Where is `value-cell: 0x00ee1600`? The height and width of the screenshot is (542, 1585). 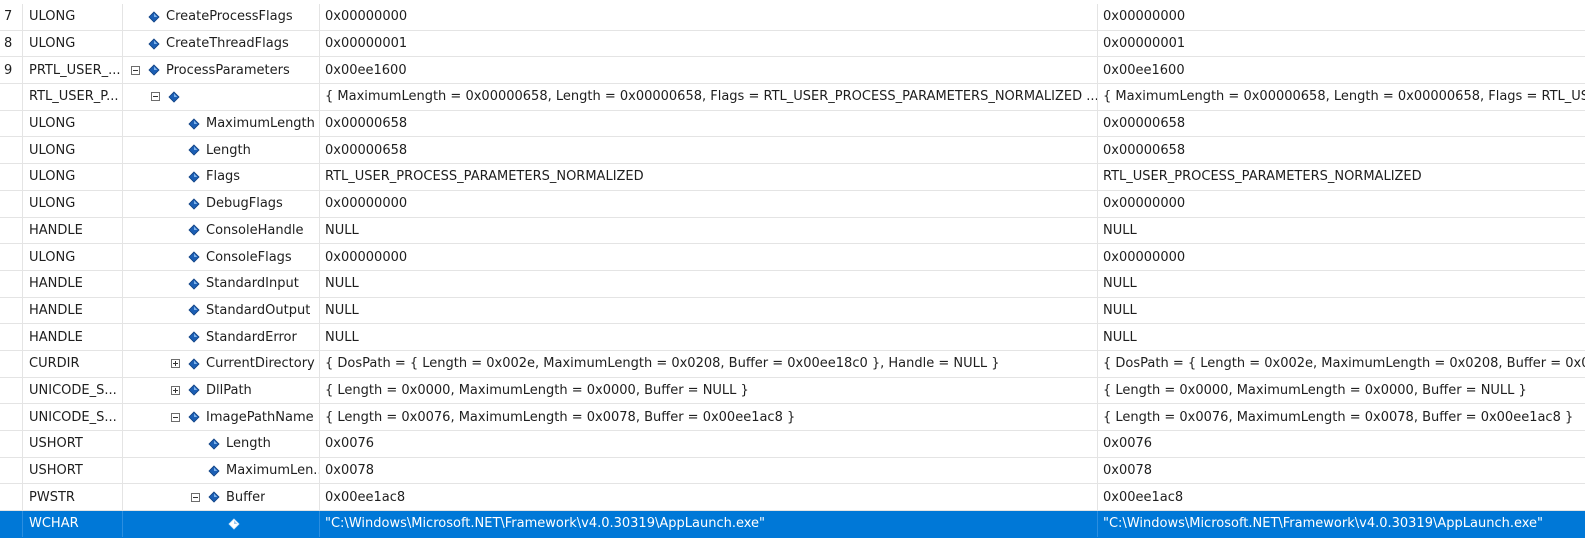
value-cell: 0x00ee1600 is located at coordinates (708, 70).